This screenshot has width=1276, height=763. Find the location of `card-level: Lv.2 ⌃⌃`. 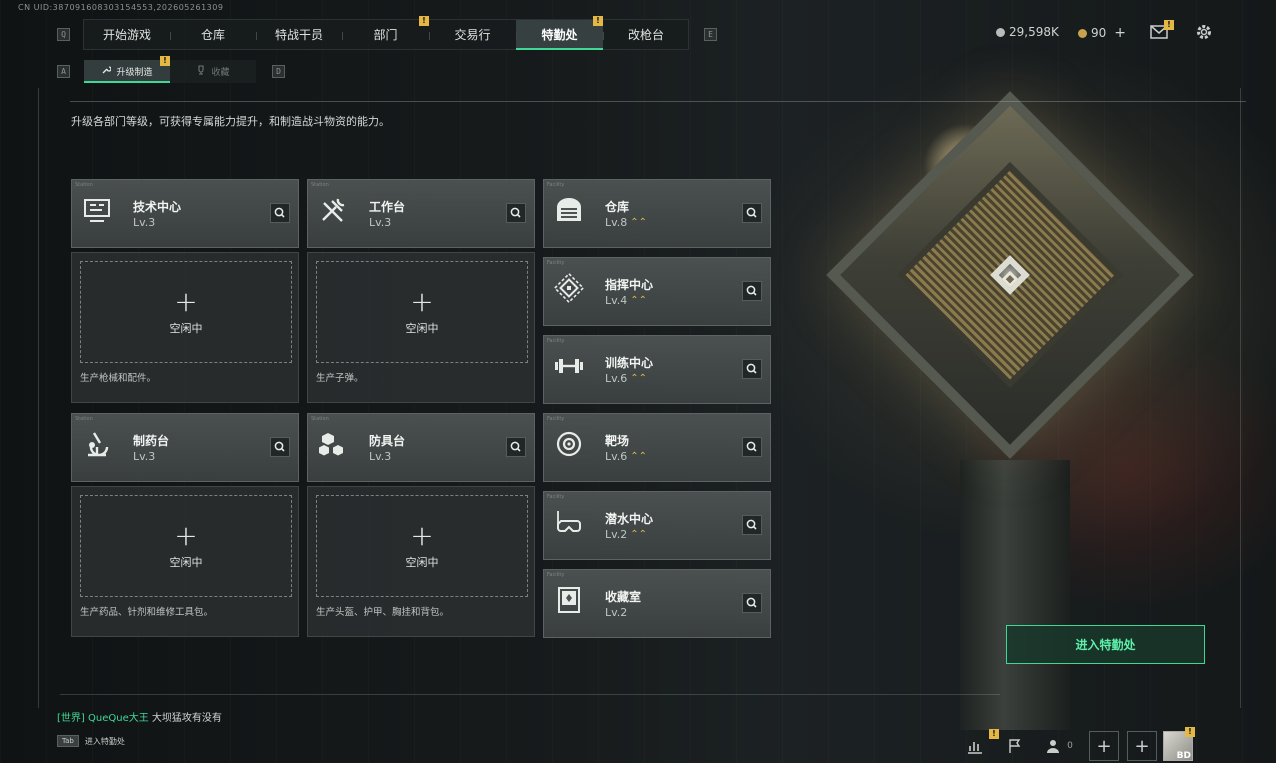

card-level: Lv.2 ⌃⌃ is located at coordinates (626, 534).